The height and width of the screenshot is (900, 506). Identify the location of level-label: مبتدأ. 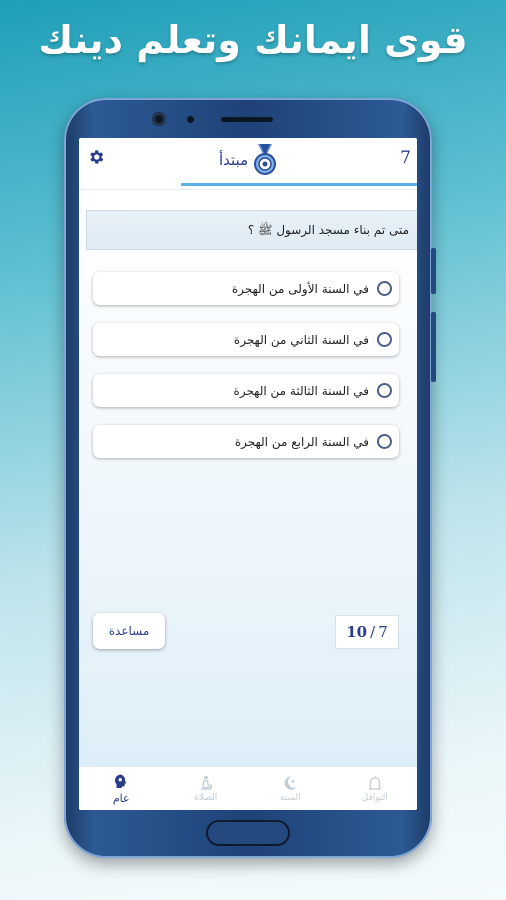
(234, 160).